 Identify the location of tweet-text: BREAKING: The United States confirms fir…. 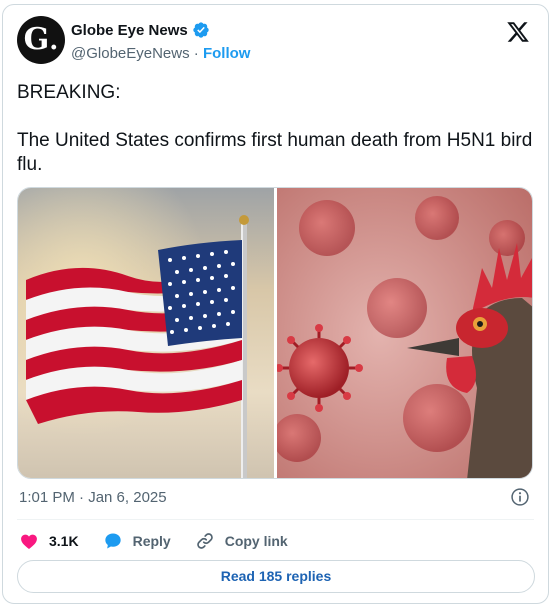
(275, 128).